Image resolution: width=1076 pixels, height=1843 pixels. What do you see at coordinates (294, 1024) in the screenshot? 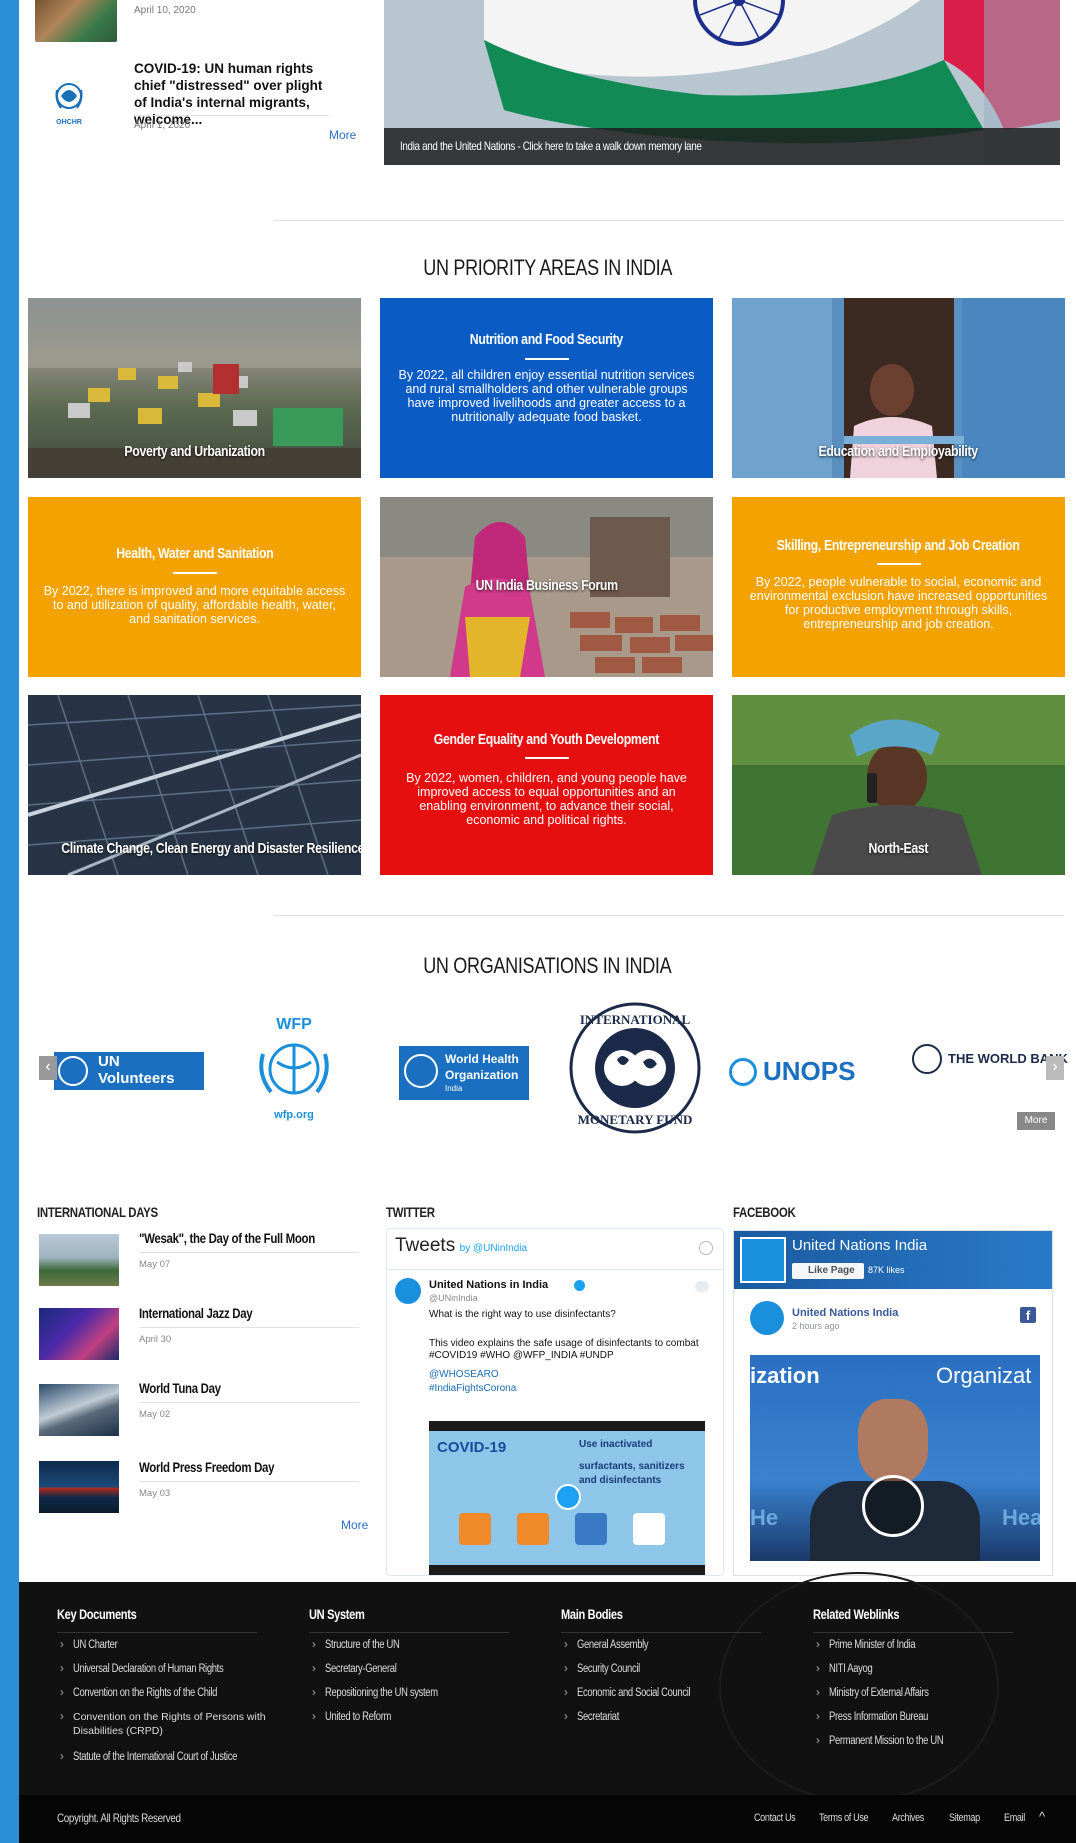
I see `wfp-text: WFP` at bounding box center [294, 1024].